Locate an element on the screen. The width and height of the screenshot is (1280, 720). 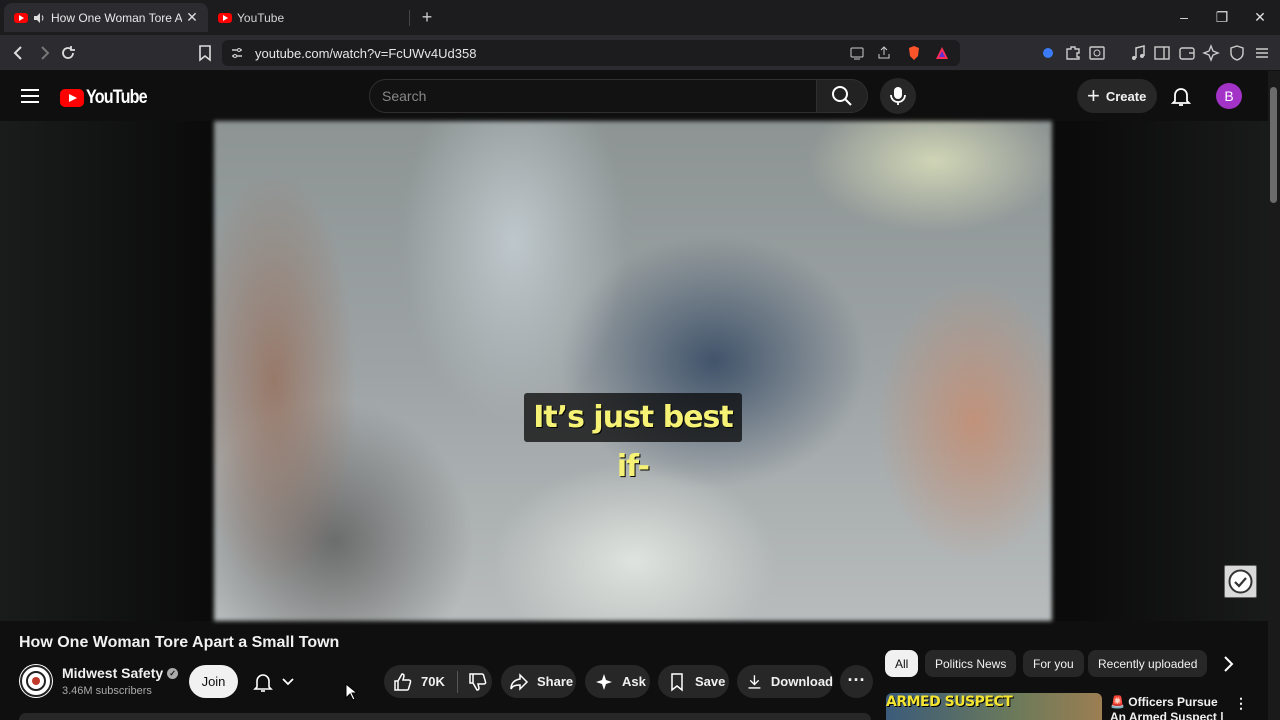
more-actions-icon: ··· is located at coordinates (856, 681).